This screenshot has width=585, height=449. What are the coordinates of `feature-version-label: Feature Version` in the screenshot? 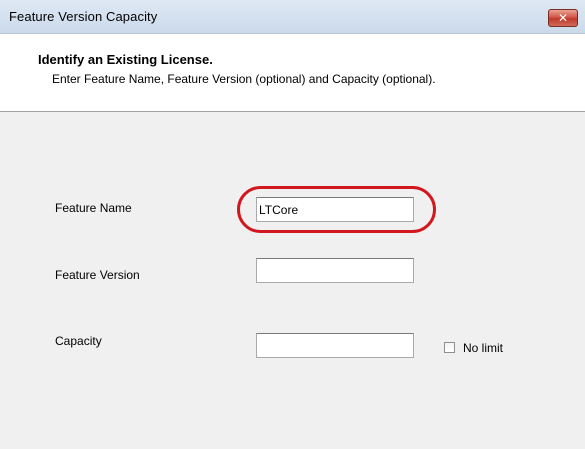 It's located at (97, 275).